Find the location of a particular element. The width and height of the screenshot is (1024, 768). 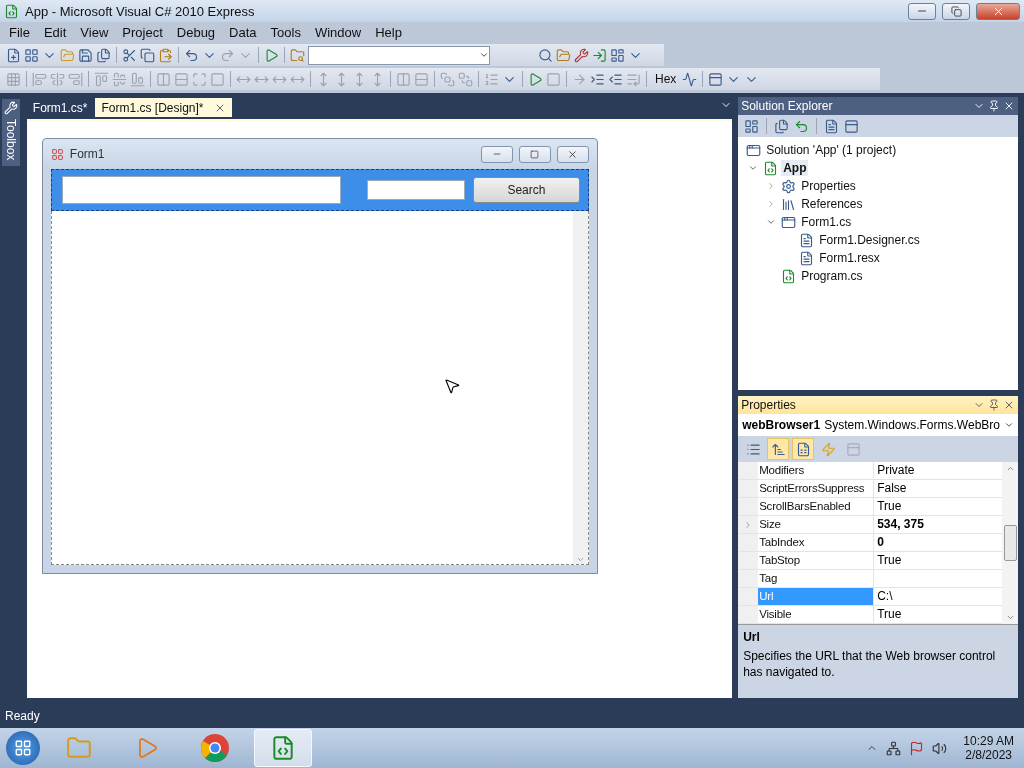

same-height-icon is located at coordinates (181, 79).